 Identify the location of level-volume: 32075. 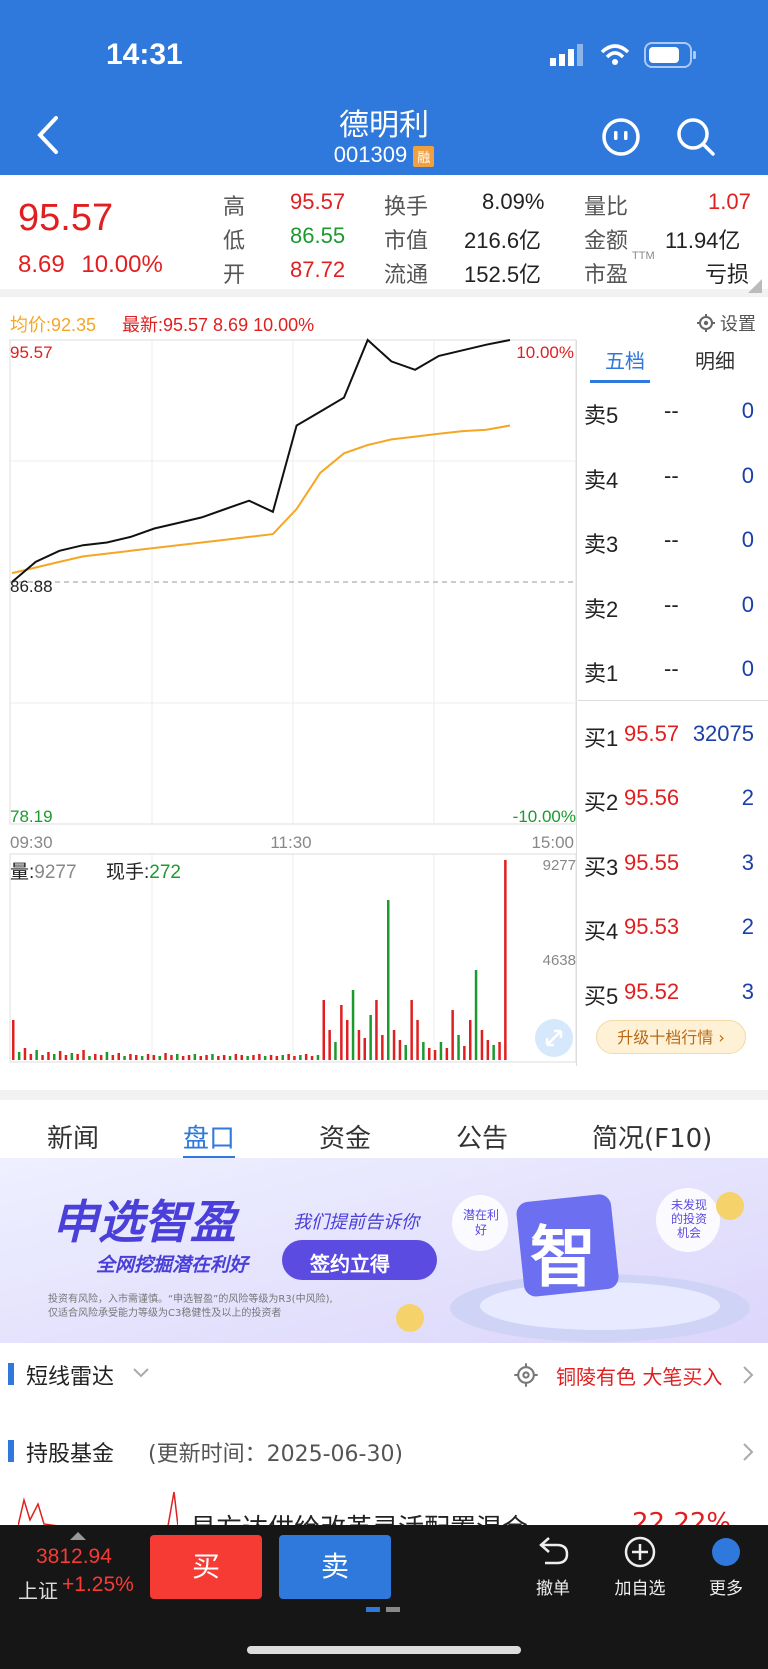
(723, 733).